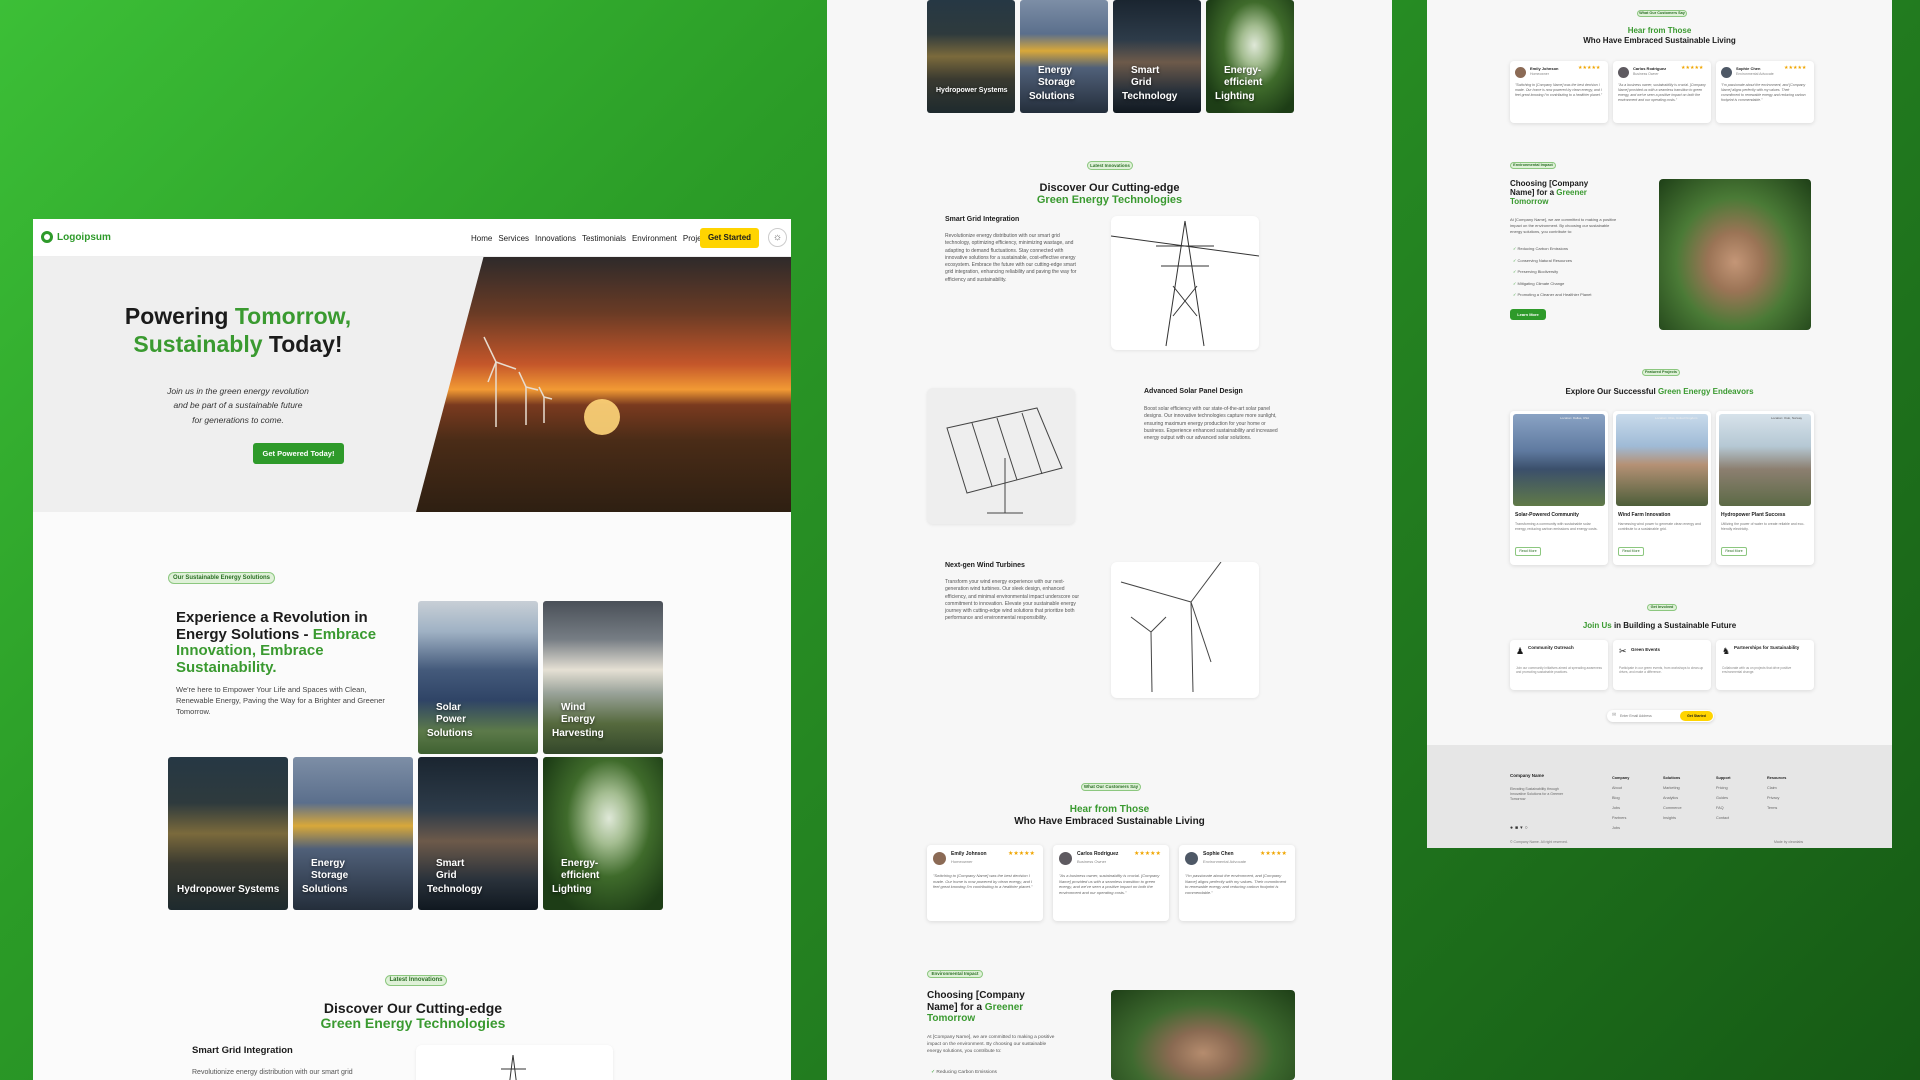 This screenshot has height=1080, width=1920. I want to click on turbine-sketch-image, so click(1185, 629).